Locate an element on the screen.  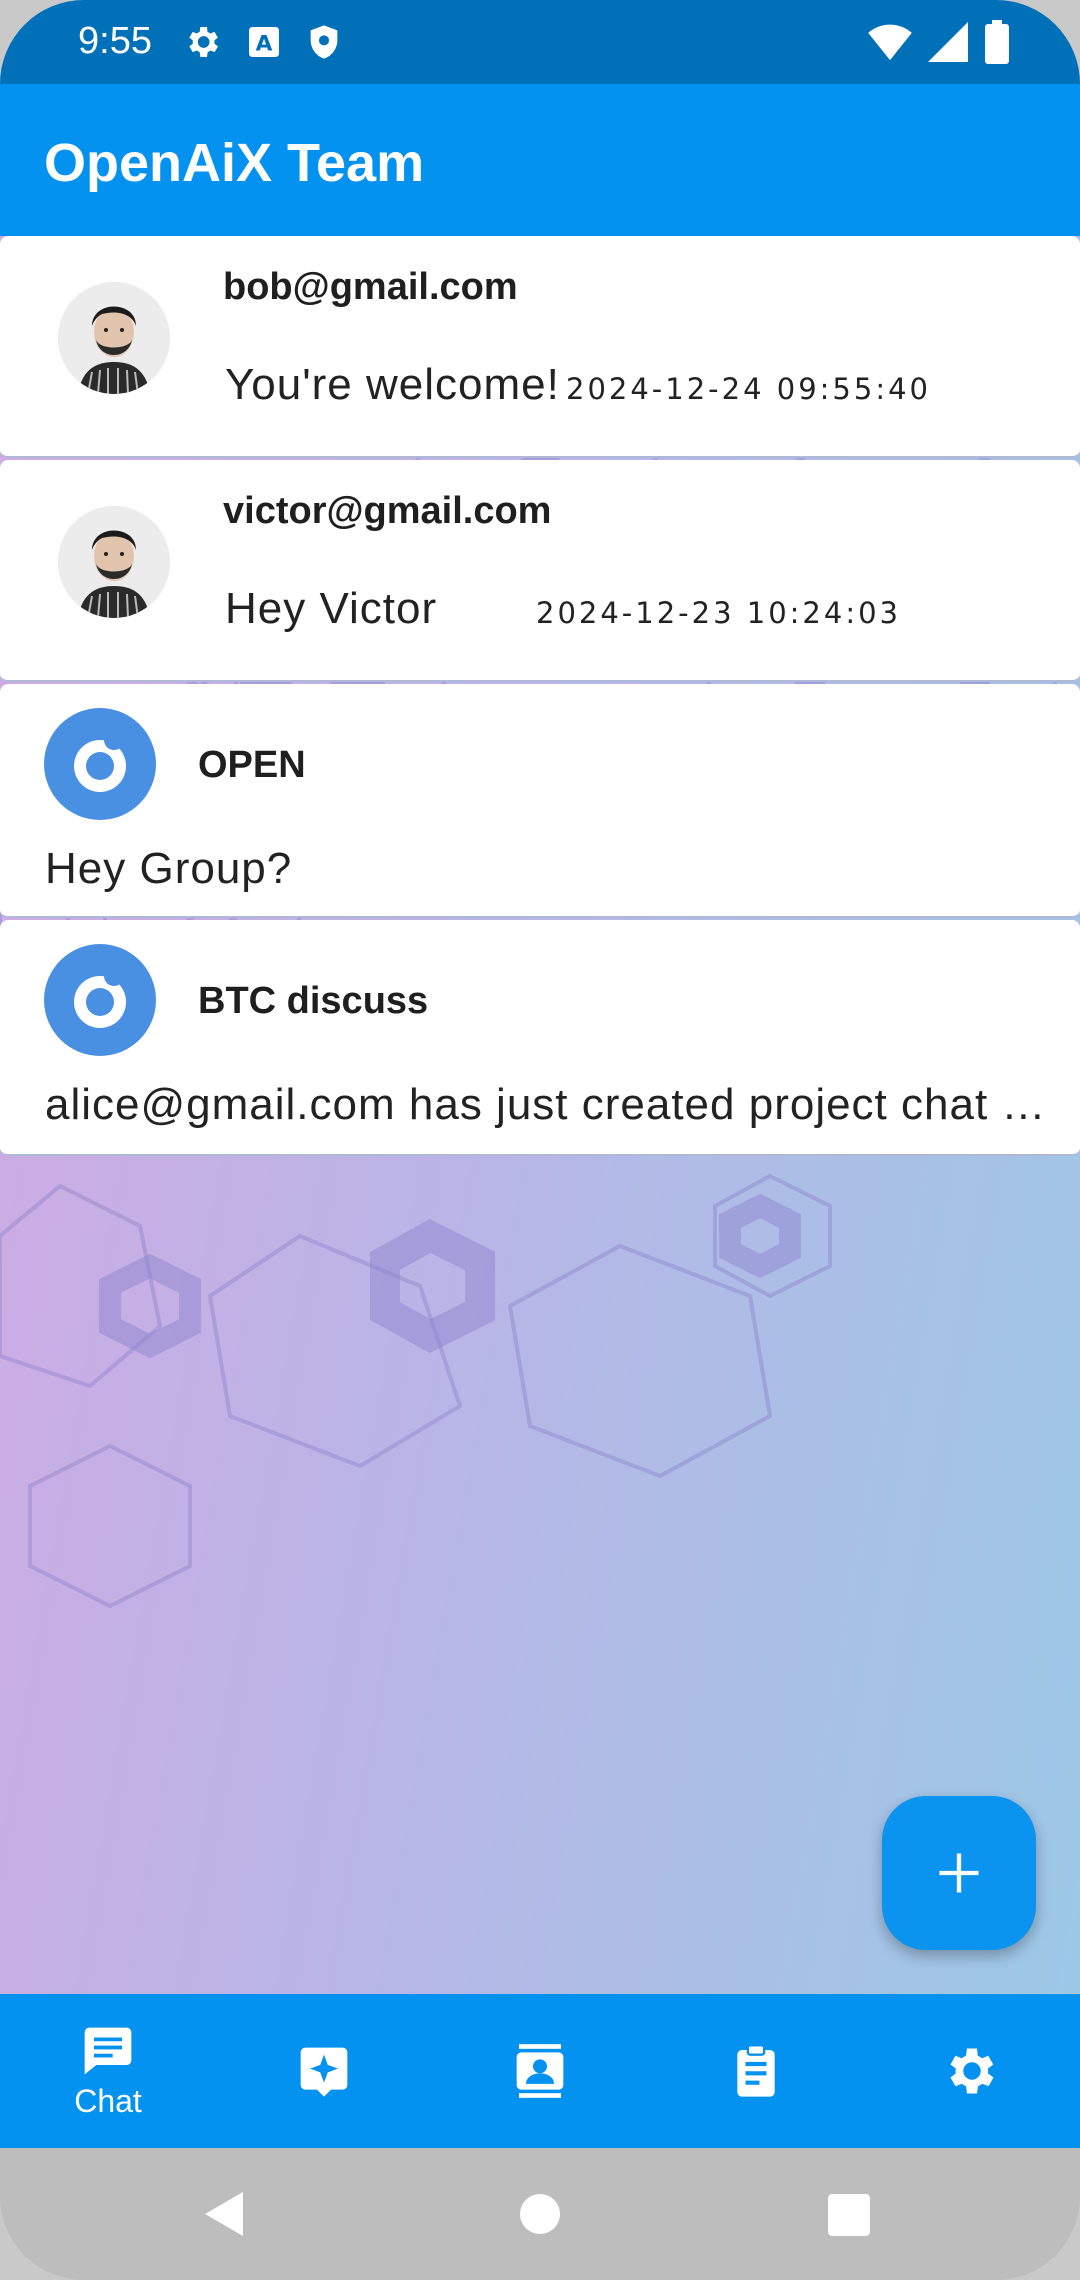
plus-icon is located at coordinates (959, 1873).